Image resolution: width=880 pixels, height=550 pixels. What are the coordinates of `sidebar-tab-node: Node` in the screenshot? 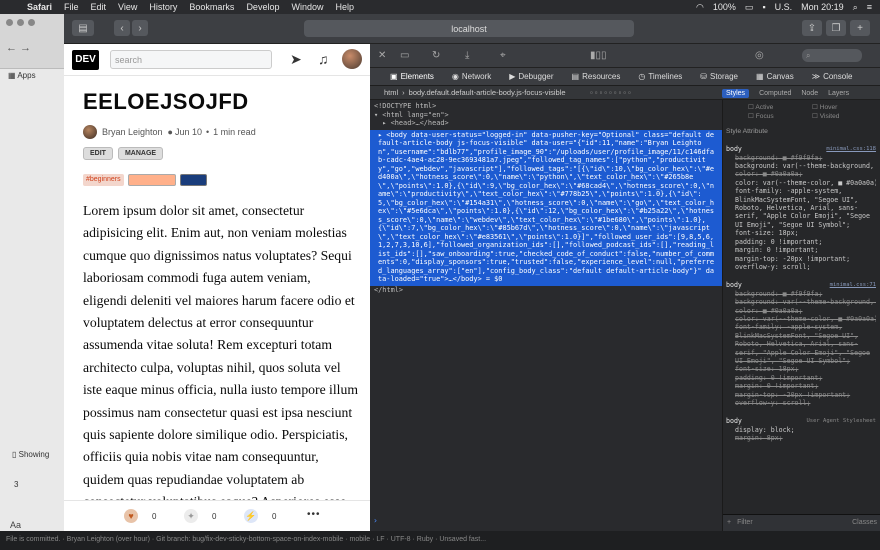 It's located at (809, 93).